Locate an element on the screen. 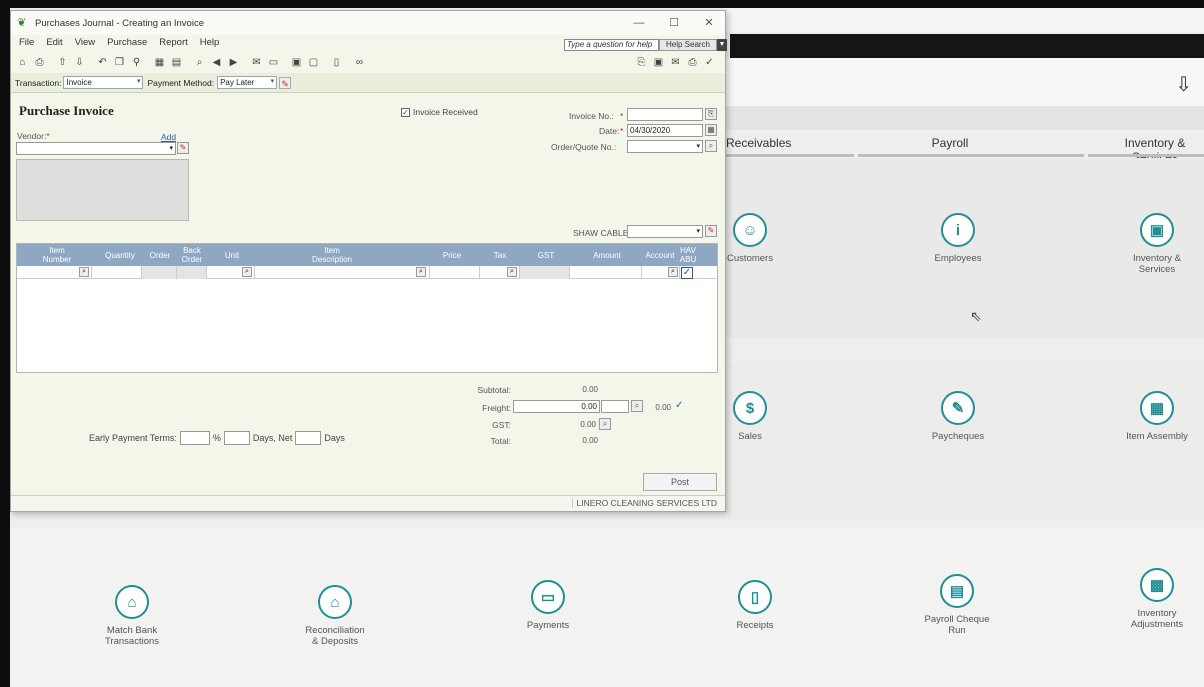  previous-icon: ◀ is located at coordinates (216, 62).